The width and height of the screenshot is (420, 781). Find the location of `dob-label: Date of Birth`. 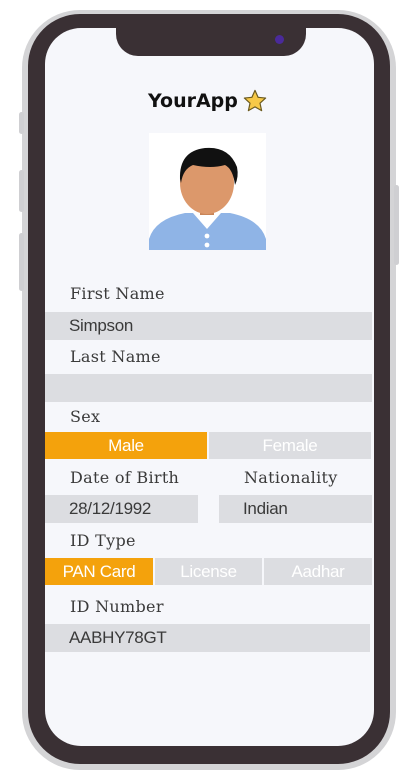

dob-label: Date of Birth is located at coordinates (125, 477).